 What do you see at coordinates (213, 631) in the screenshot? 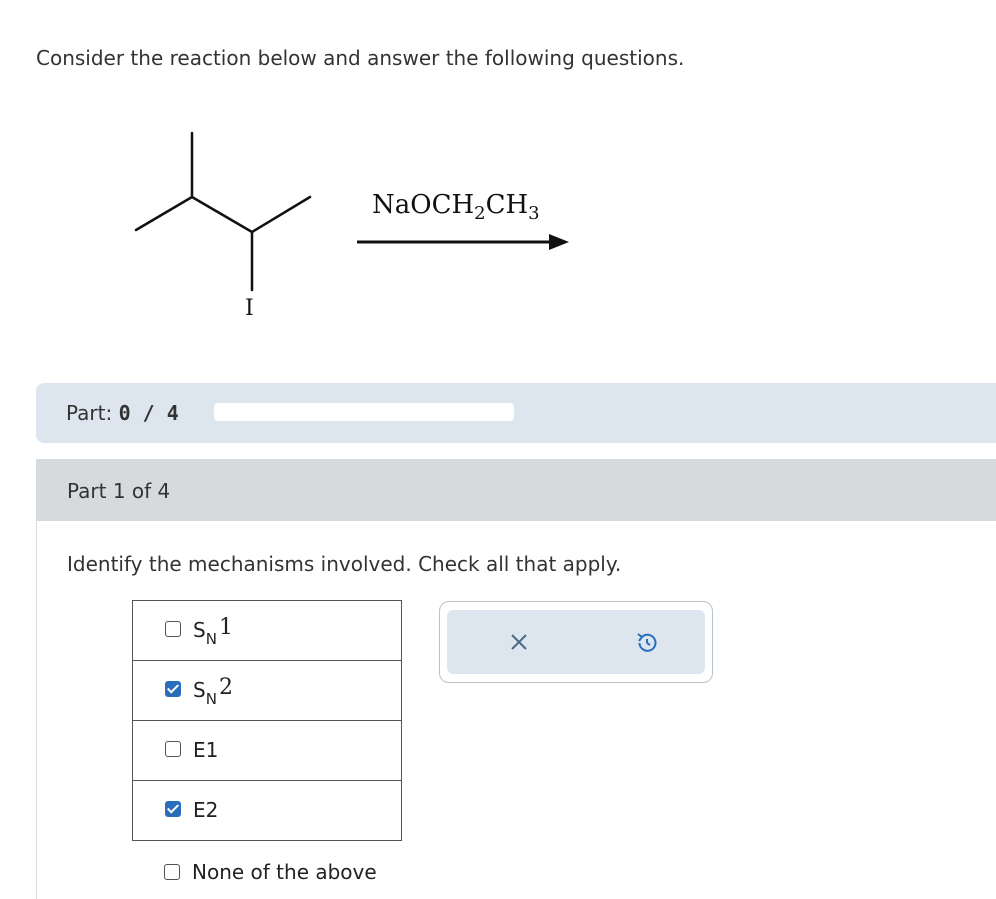
I see `choice-label-sn1: SN1` at bounding box center [213, 631].